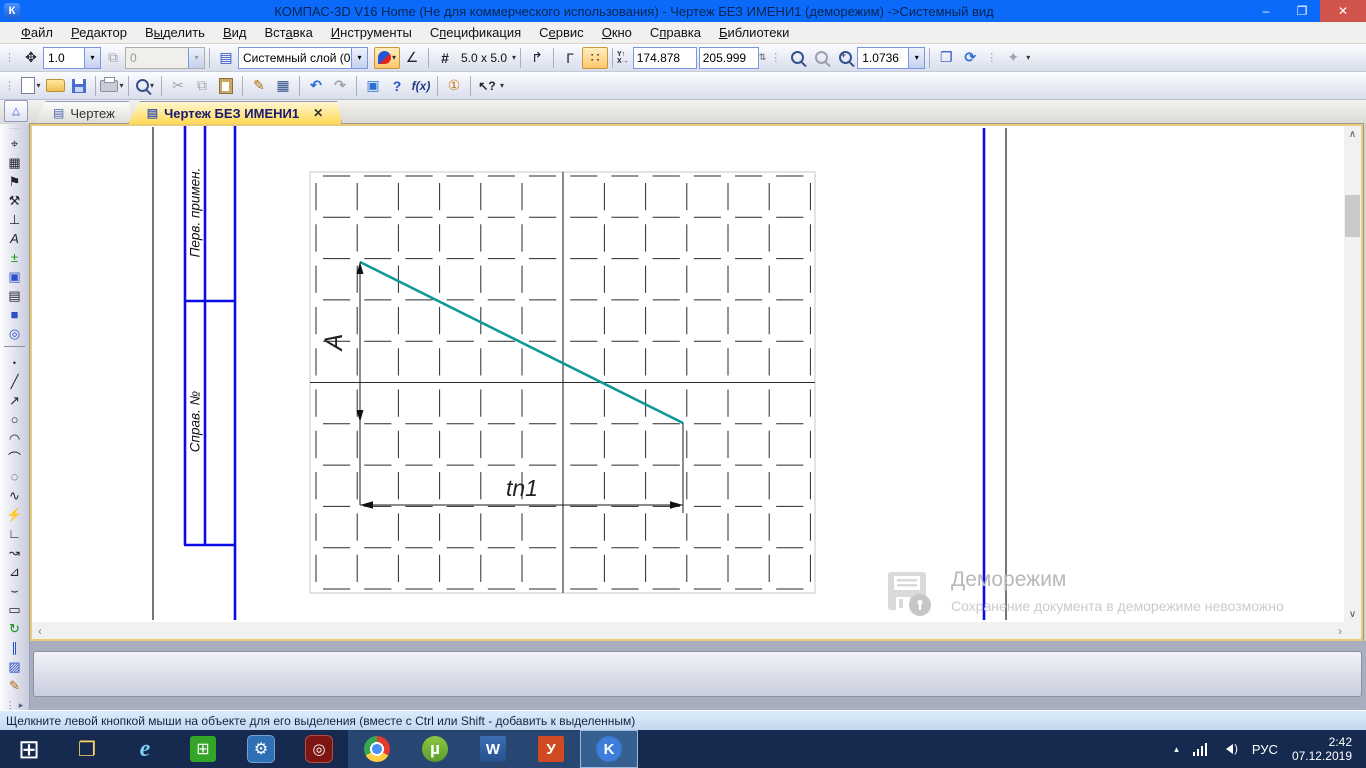 Image resolution: width=1366 pixels, height=768 pixels. What do you see at coordinates (475, 32) in the screenshot?
I see `menu-item-specification: Спецификация` at bounding box center [475, 32].